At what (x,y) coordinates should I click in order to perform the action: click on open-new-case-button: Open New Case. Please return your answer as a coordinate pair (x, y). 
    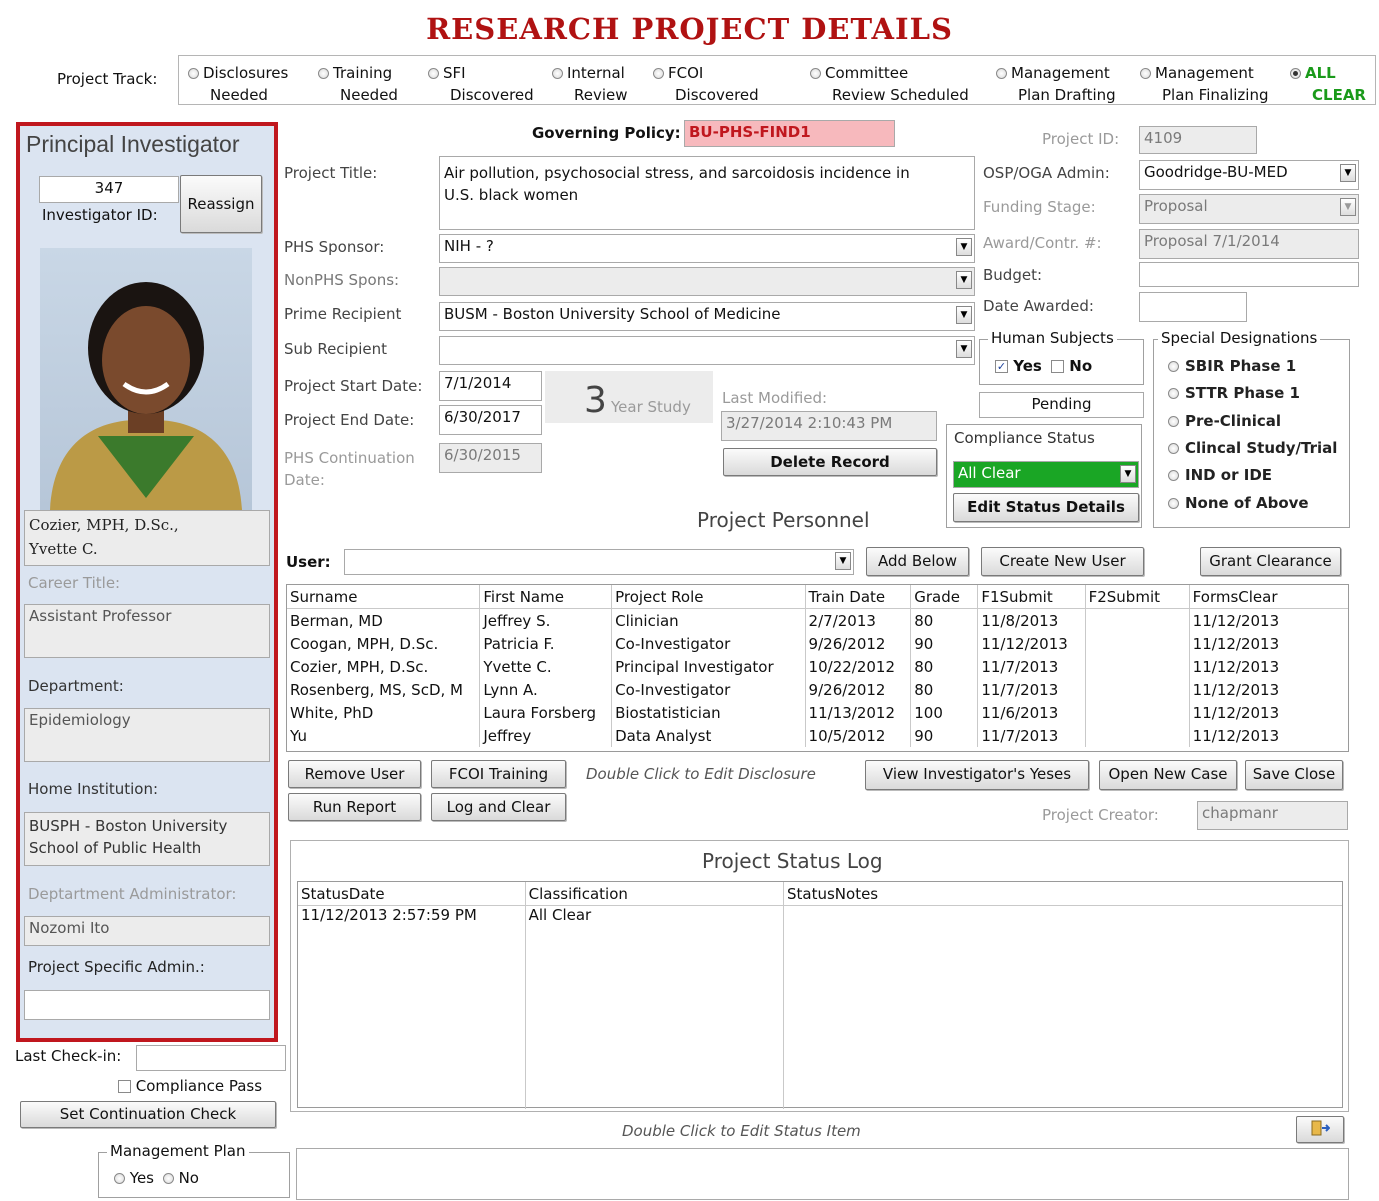
    Looking at the image, I should click on (1168, 775).